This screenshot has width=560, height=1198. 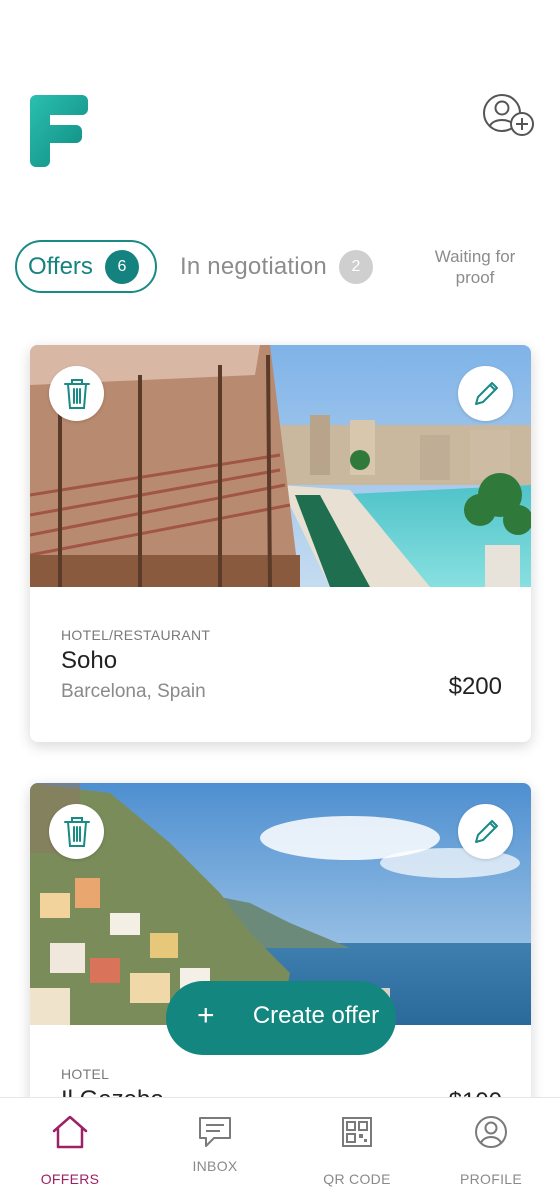 I want to click on offer-category: HOTEL, so click(x=85, y=1074).